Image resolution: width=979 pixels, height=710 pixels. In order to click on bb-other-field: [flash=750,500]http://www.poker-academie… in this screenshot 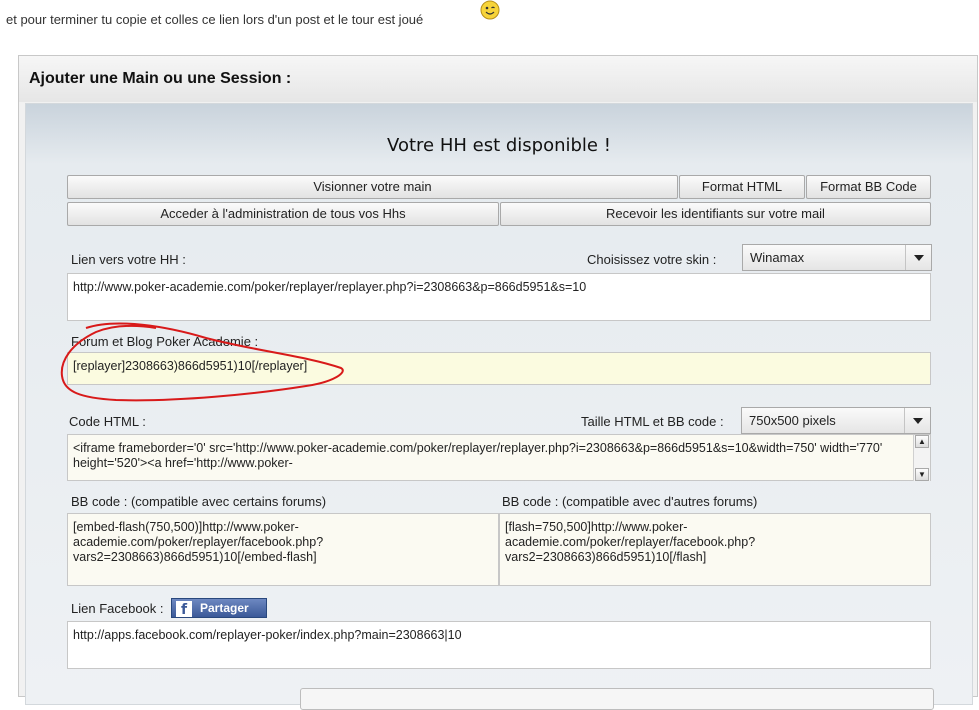, I will do `click(715, 549)`.